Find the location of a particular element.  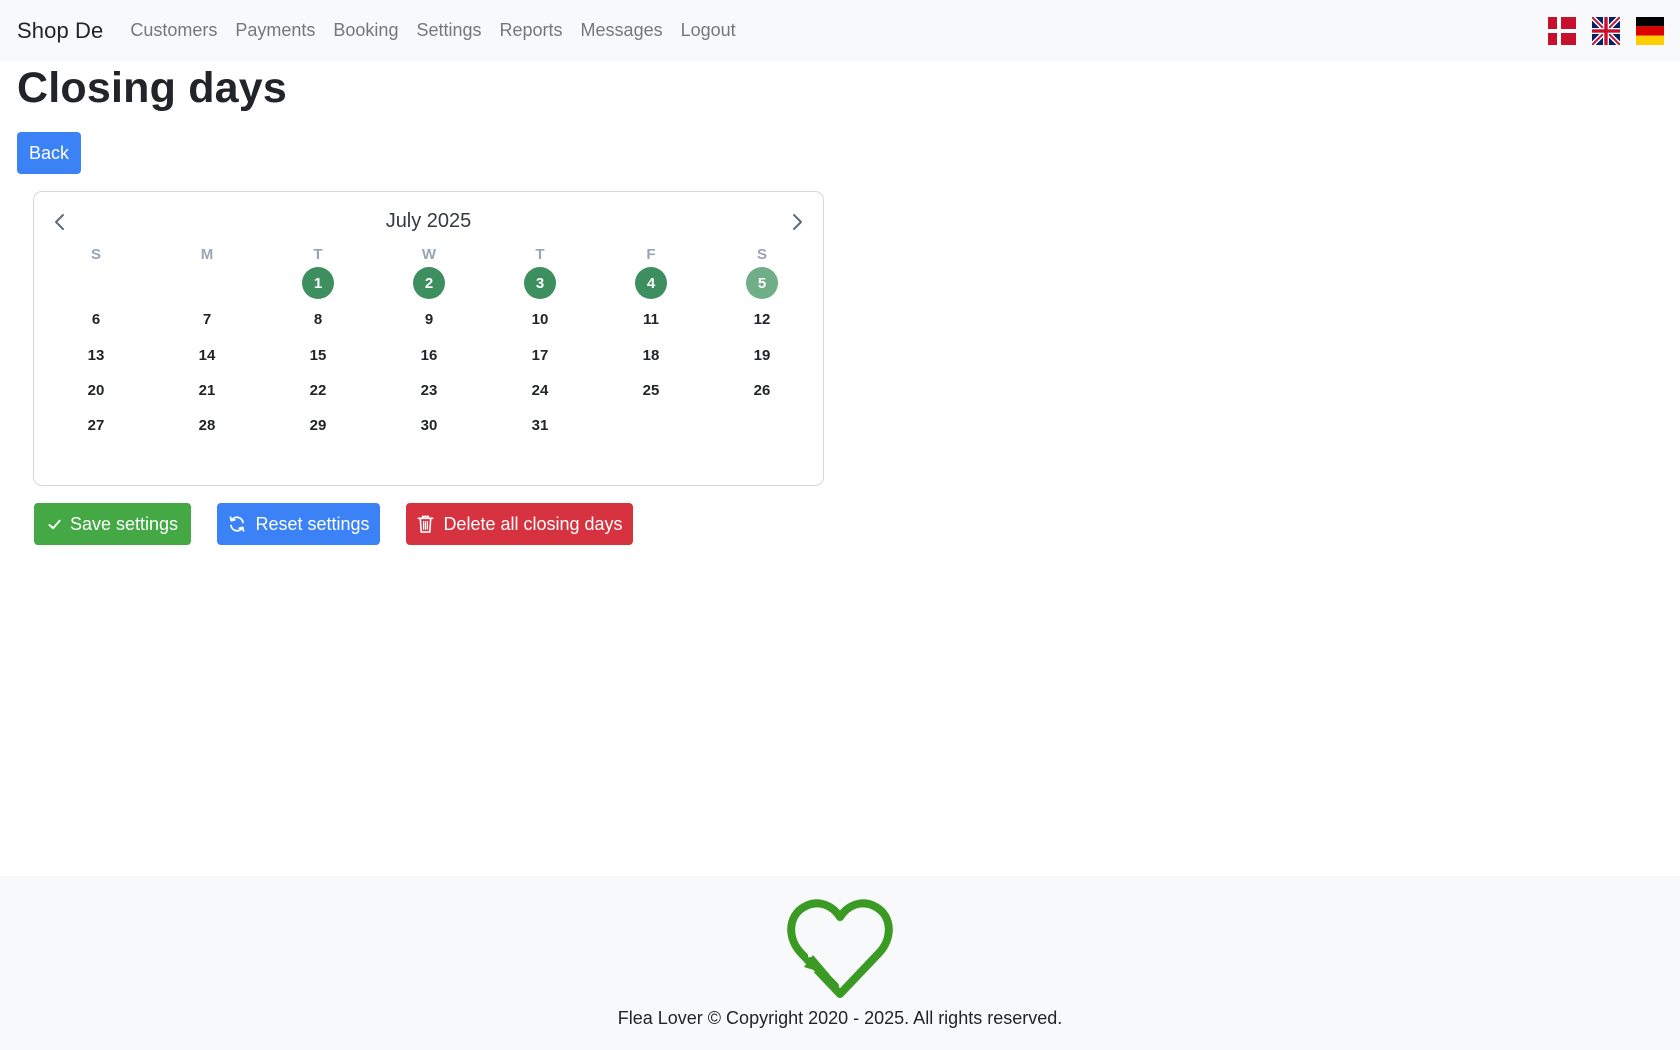

calendar-day-18: 18 is located at coordinates (651, 355).